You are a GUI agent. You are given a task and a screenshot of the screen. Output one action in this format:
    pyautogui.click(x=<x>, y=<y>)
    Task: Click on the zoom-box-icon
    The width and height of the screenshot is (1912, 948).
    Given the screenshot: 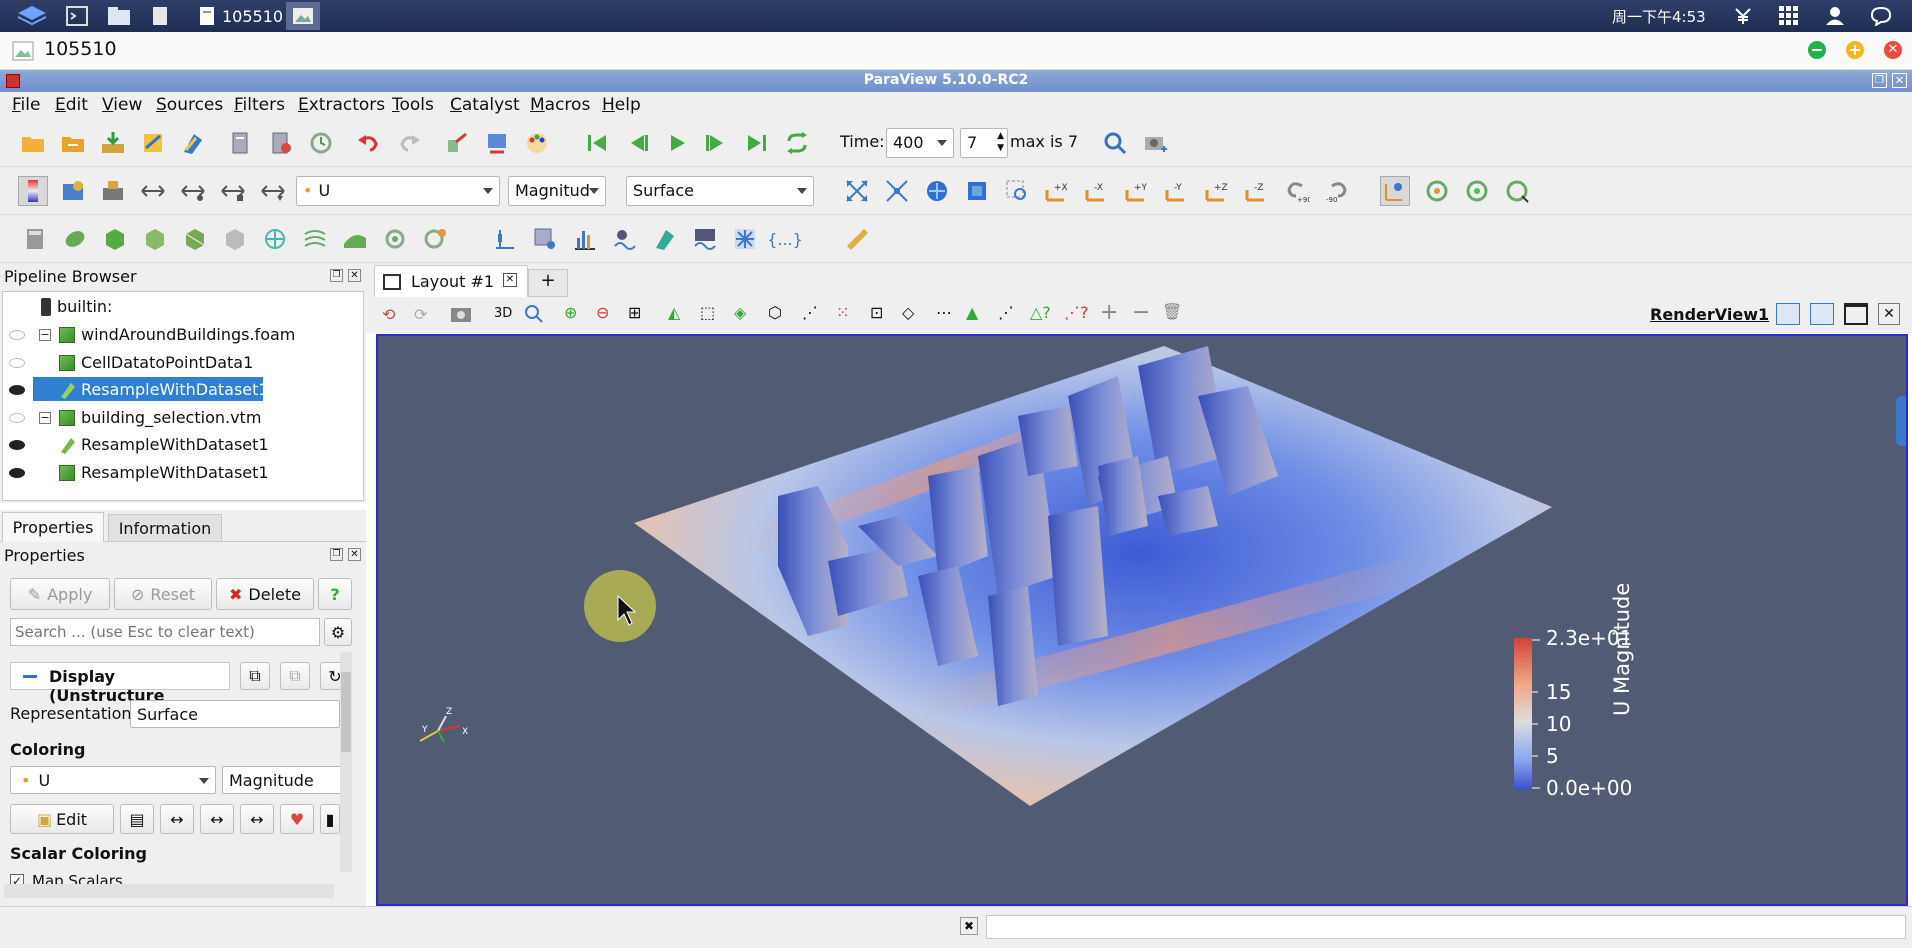 What is the action you would take?
    pyautogui.click(x=1017, y=191)
    